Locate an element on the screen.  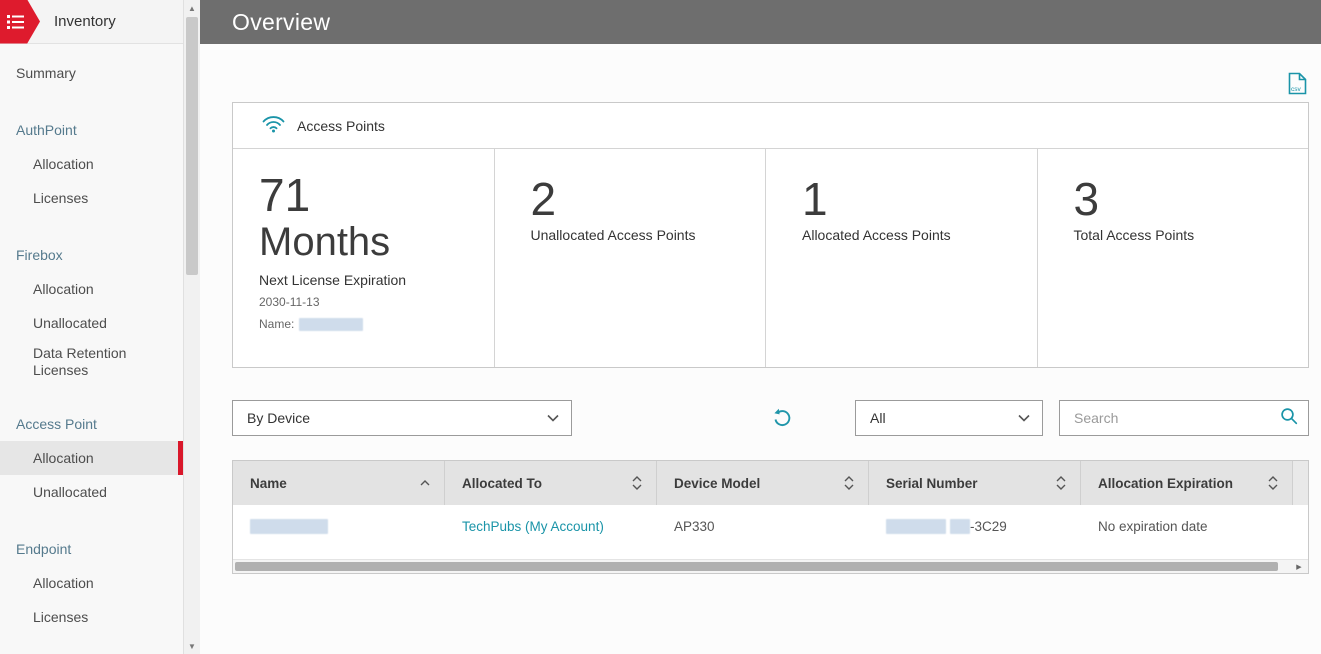
stat-value: 71 is located at coordinates (285, 195).